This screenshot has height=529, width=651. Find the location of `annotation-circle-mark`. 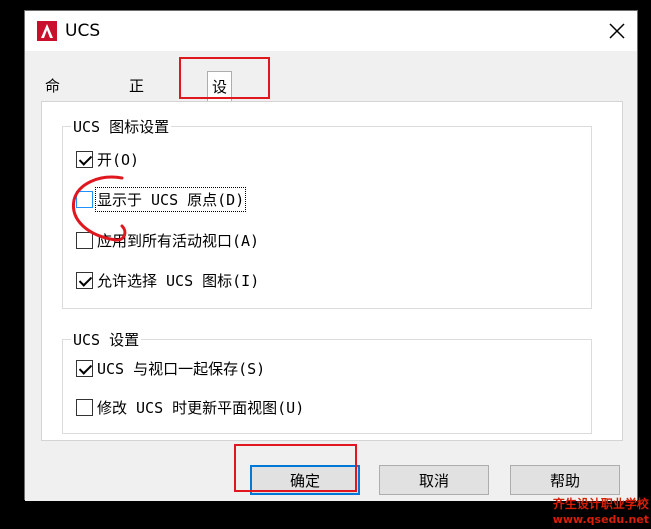

annotation-circle-mark is located at coordinates (99, 208).